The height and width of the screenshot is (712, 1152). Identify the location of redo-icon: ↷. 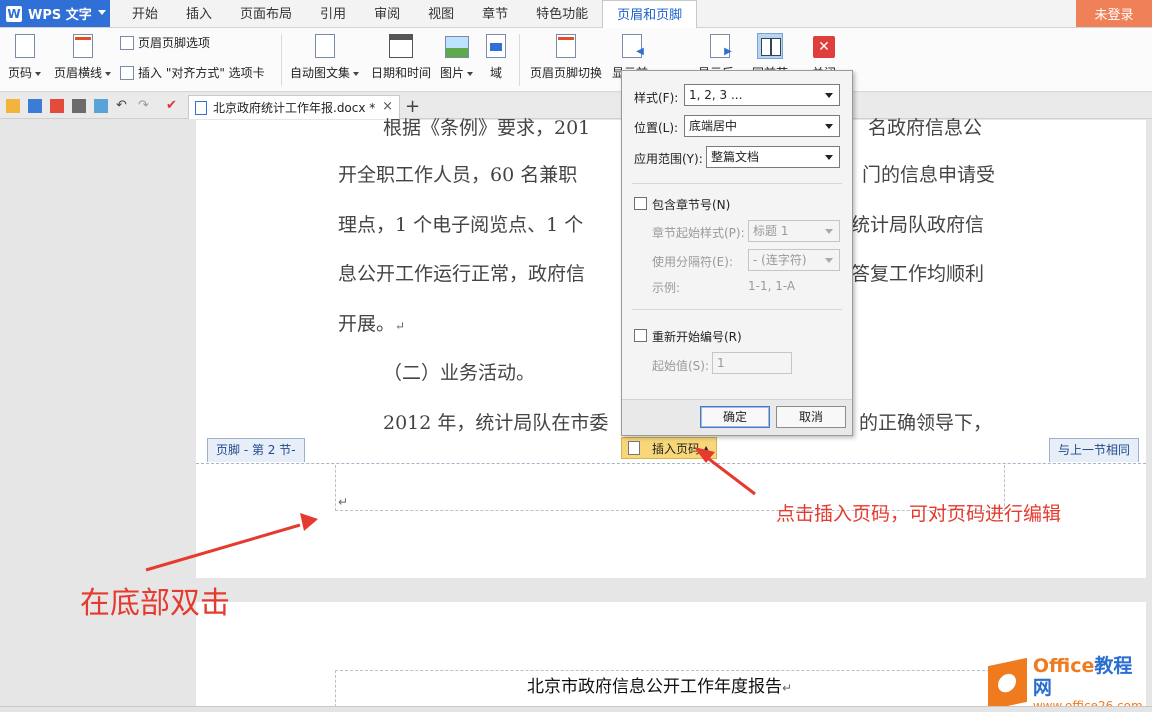
(145, 106).